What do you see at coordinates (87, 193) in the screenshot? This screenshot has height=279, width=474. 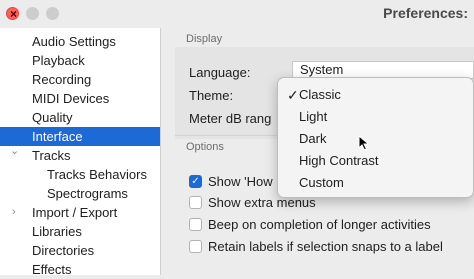 I see `sidebar-item-label: Spectrograms` at bounding box center [87, 193].